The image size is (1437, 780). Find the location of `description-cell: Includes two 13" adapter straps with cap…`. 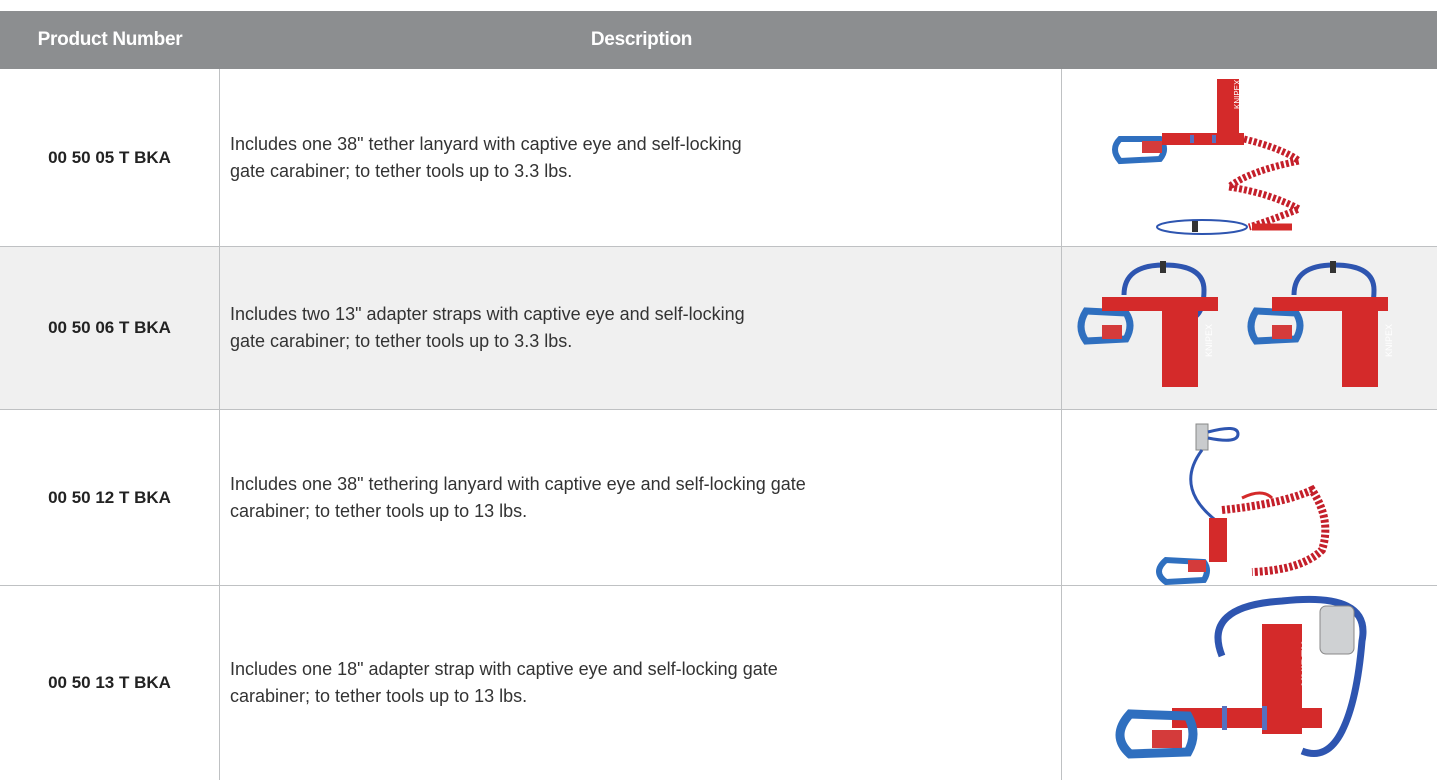

description-cell: Includes two 13" adapter straps with cap… is located at coordinates (641, 328).